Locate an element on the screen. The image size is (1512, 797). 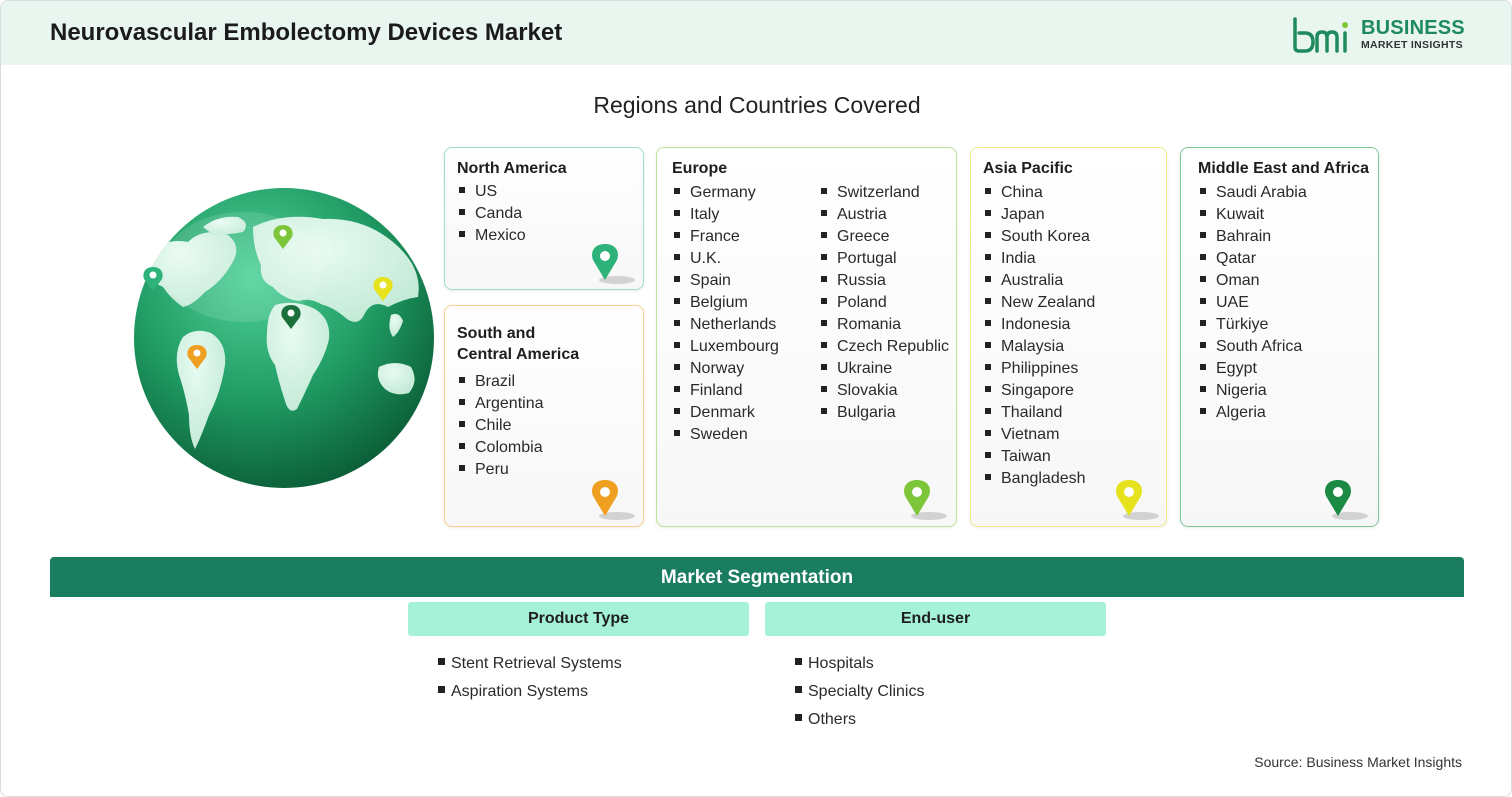
segment-header-end-user: End-user is located at coordinates (935, 619).